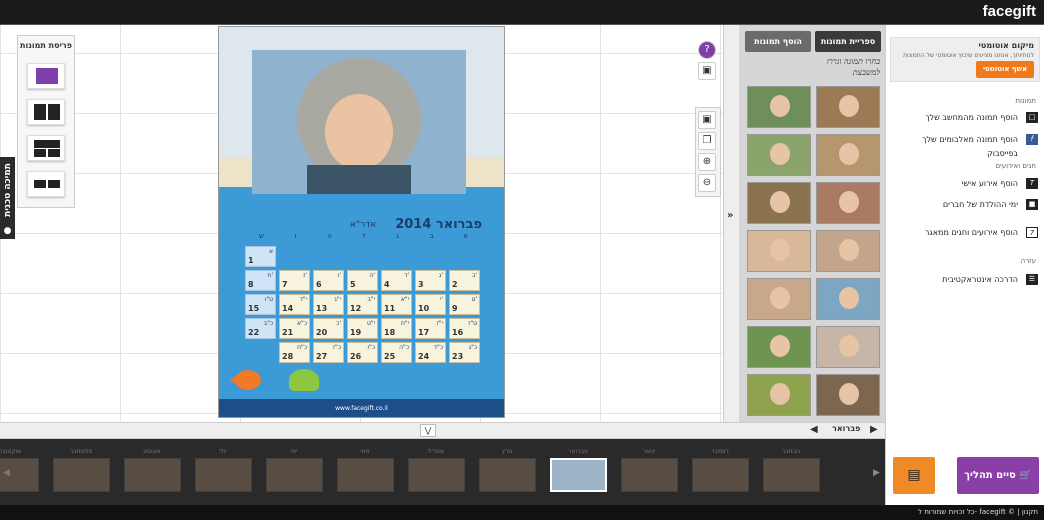  I want to click on gift-icon: ■, so click(1032, 204).